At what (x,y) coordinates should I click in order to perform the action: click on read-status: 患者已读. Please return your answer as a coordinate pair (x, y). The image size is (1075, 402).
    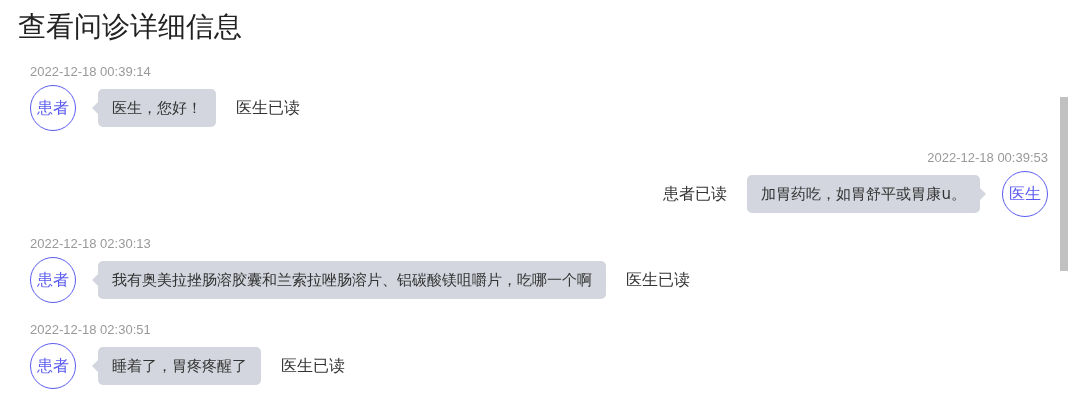
    Looking at the image, I should click on (695, 194).